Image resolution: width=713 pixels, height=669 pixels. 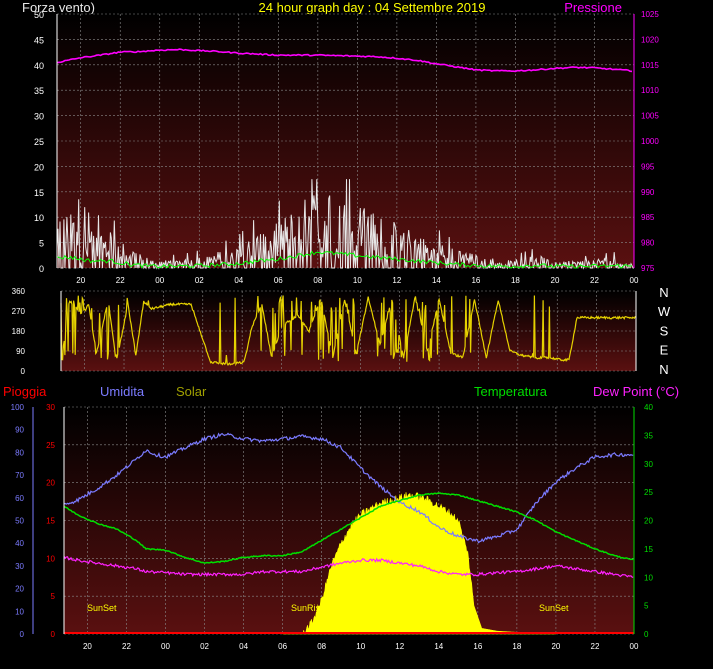 I want to click on temp-tick-label: 40, so click(x=648, y=407).